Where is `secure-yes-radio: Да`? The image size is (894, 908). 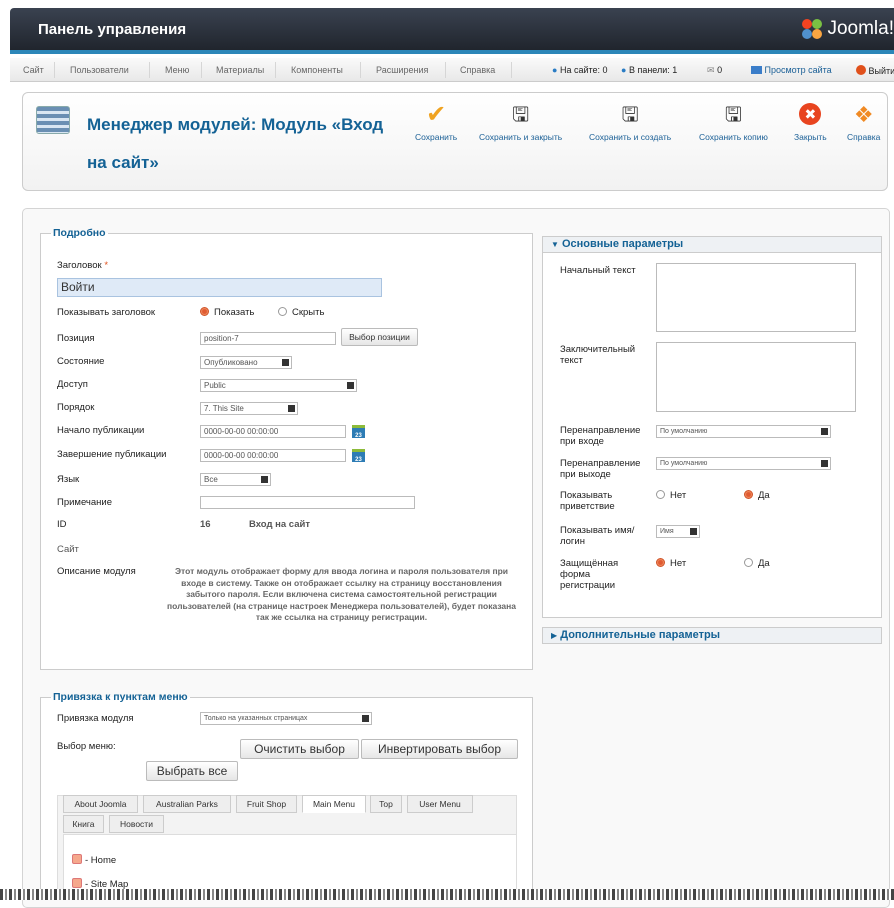 secure-yes-radio: Да is located at coordinates (757, 563).